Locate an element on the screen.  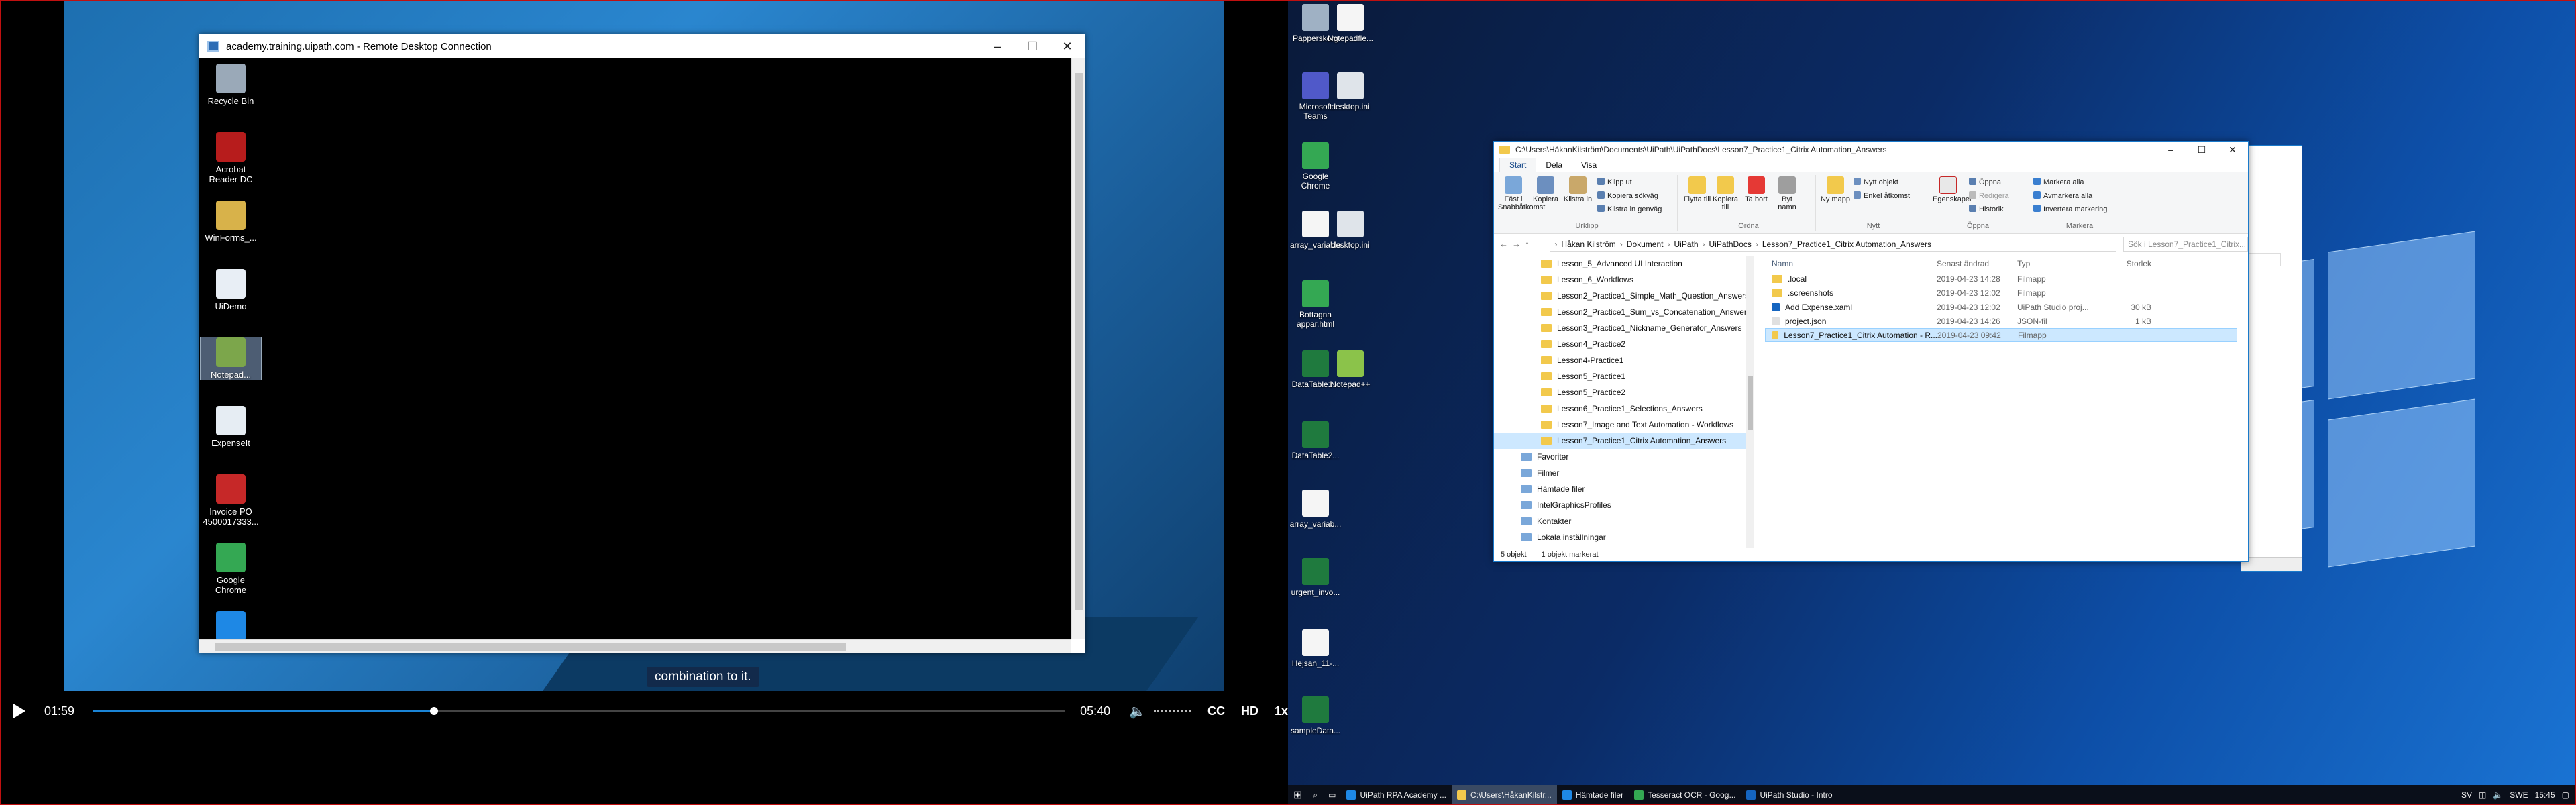
table-row: .local 2019-04-23 14:28 Filmapp is located at coordinates (2001, 279).